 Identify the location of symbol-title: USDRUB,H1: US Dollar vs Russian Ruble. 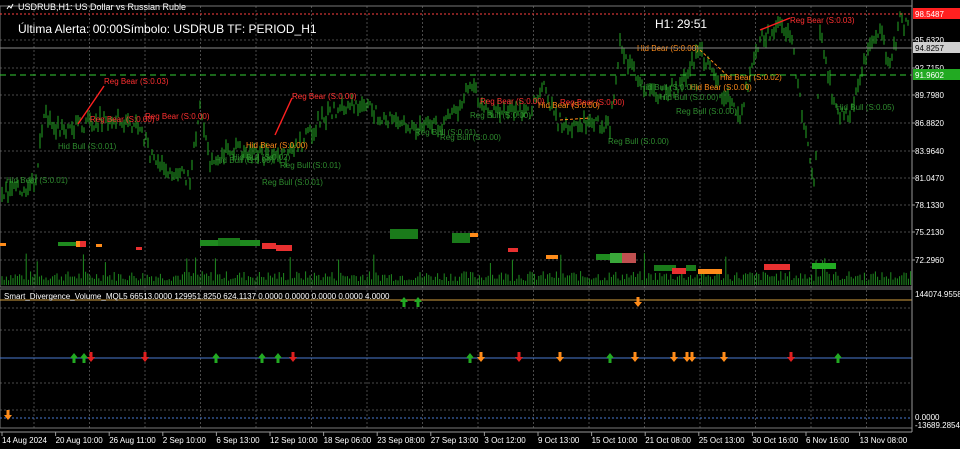
(96, 7).